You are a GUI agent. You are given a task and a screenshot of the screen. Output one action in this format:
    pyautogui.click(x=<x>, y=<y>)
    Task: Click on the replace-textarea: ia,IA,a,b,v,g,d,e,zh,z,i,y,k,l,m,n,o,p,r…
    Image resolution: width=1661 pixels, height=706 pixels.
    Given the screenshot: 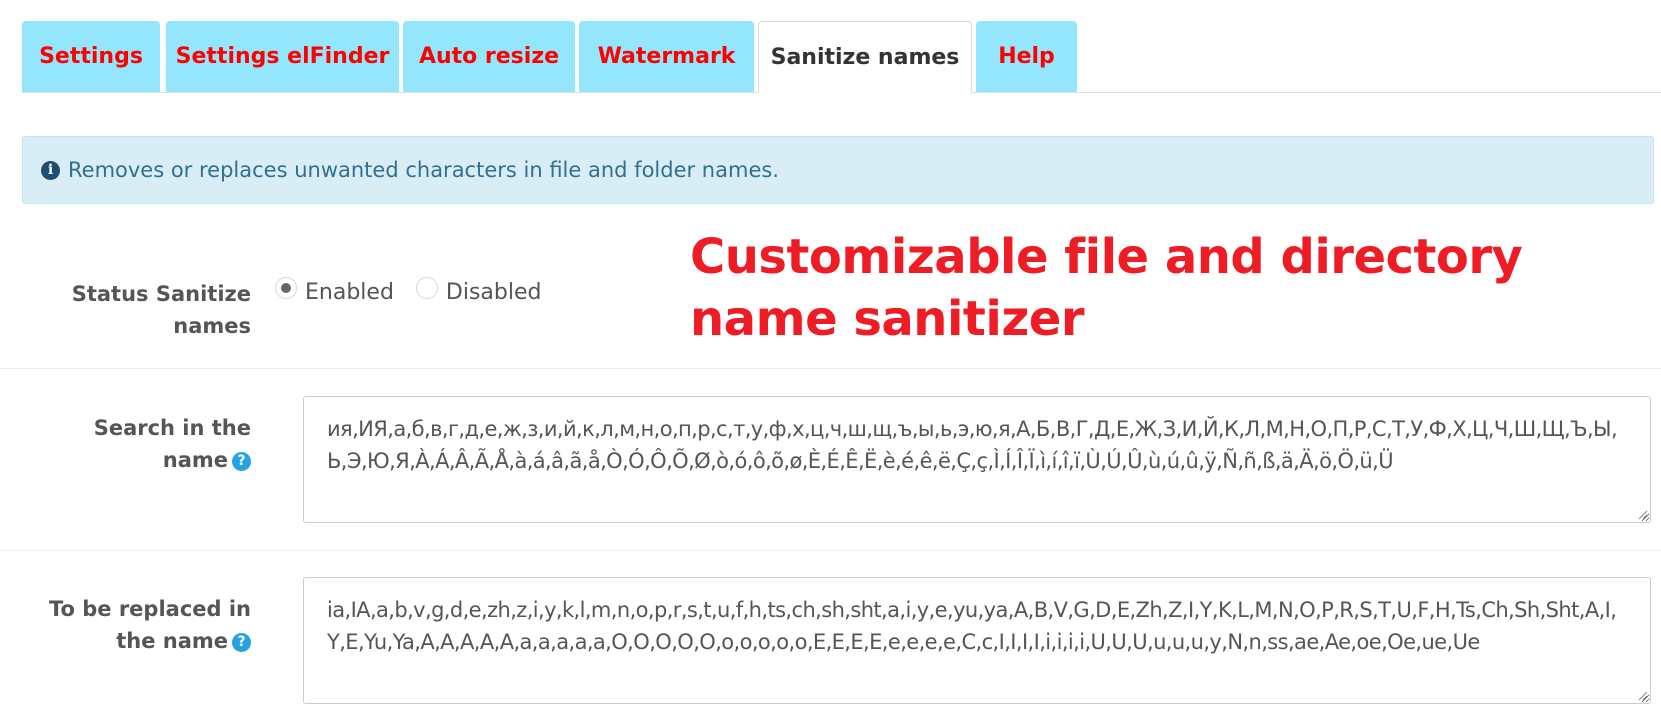 What is the action you would take?
    pyautogui.click(x=977, y=640)
    